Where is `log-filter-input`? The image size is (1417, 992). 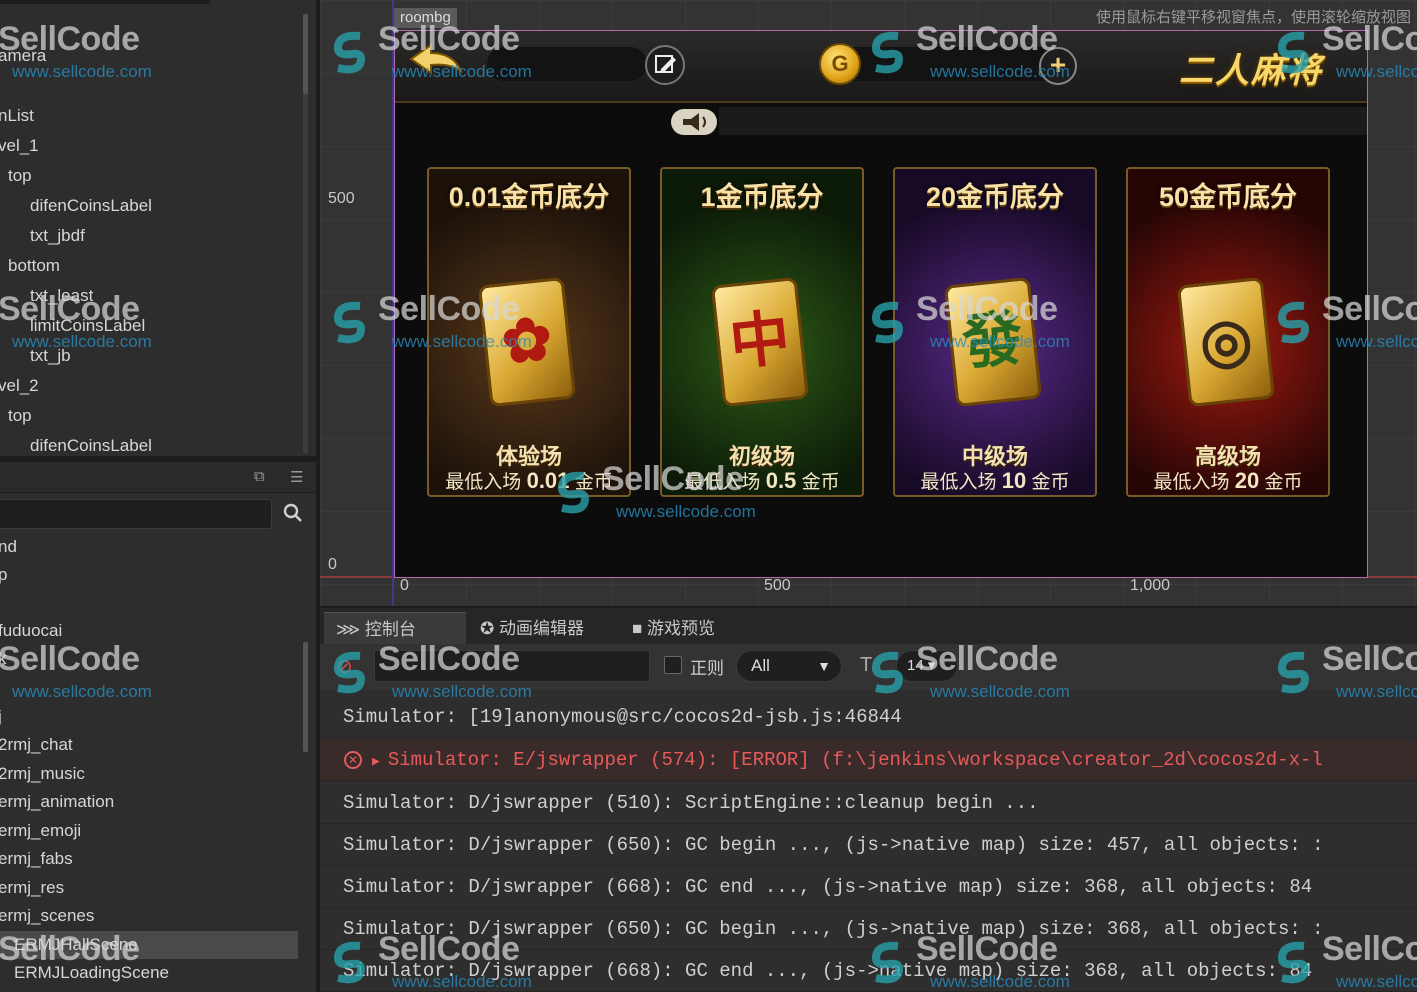 log-filter-input is located at coordinates (512, 666).